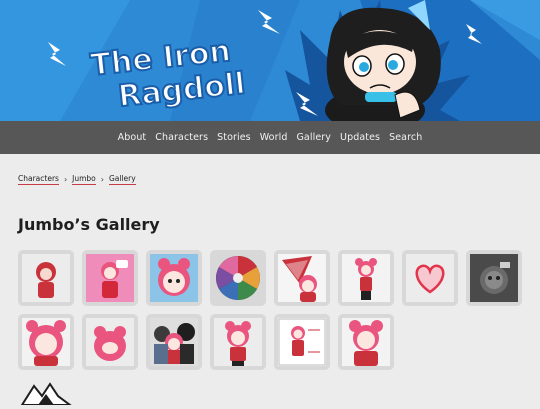 The width and height of the screenshot is (540, 409). What do you see at coordinates (360, 137) in the screenshot?
I see `nav-updates: Updates` at bounding box center [360, 137].